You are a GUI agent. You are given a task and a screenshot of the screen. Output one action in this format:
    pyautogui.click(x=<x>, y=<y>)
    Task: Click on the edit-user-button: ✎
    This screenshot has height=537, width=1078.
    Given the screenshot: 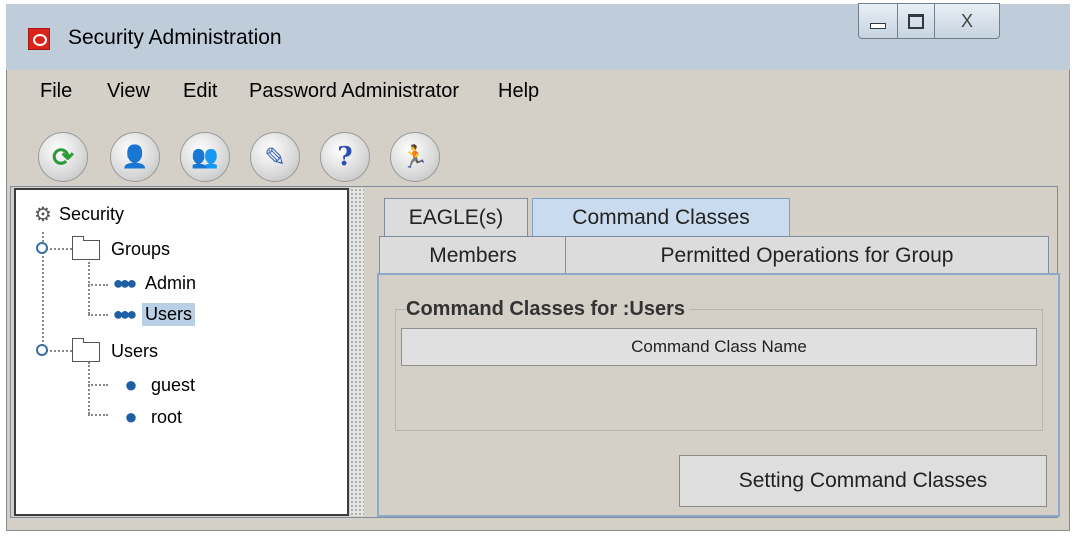 What is the action you would take?
    pyautogui.click(x=275, y=157)
    